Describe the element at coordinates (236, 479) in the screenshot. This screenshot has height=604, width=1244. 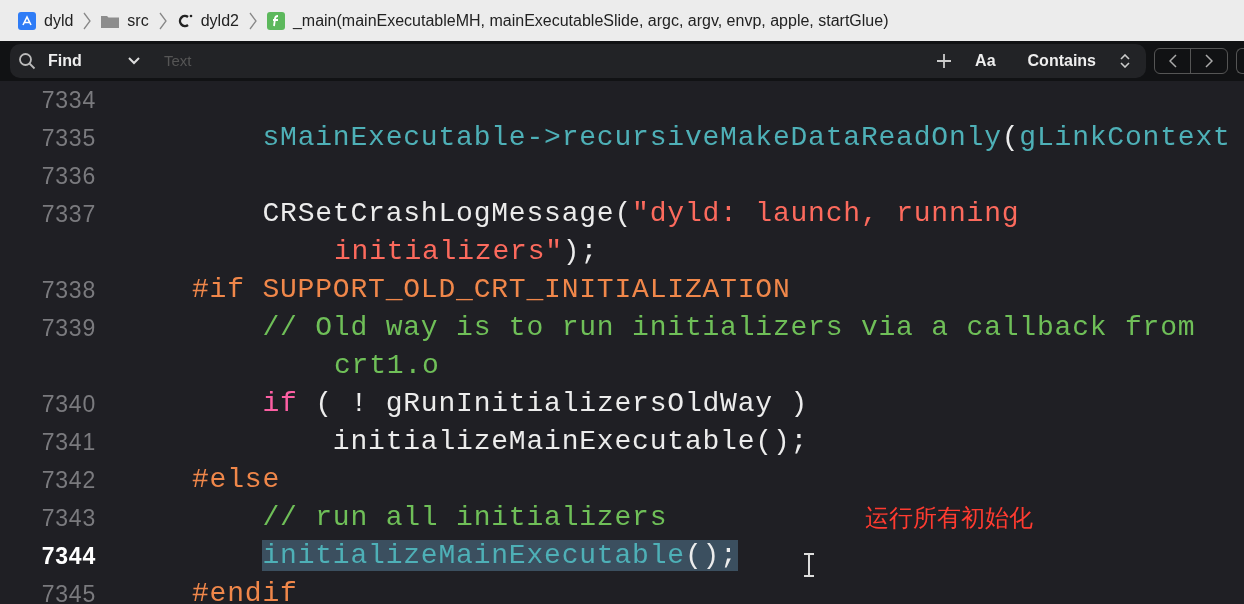
I see `code-line: #else` at that location.